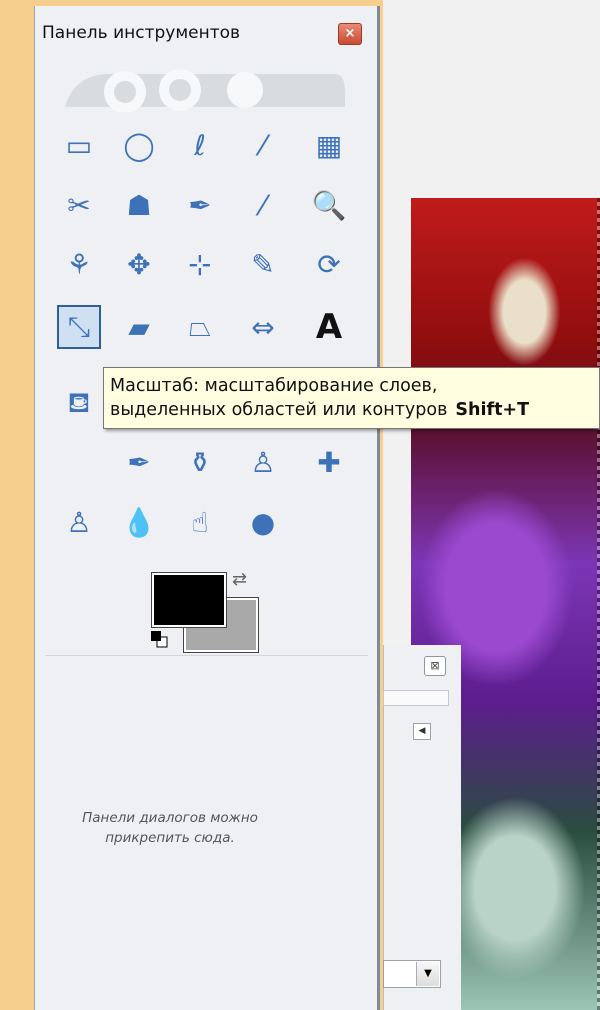 The height and width of the screenshot is (1010, 600). I want to click on magic-wand-icon: ⁄, so click(263, 145).